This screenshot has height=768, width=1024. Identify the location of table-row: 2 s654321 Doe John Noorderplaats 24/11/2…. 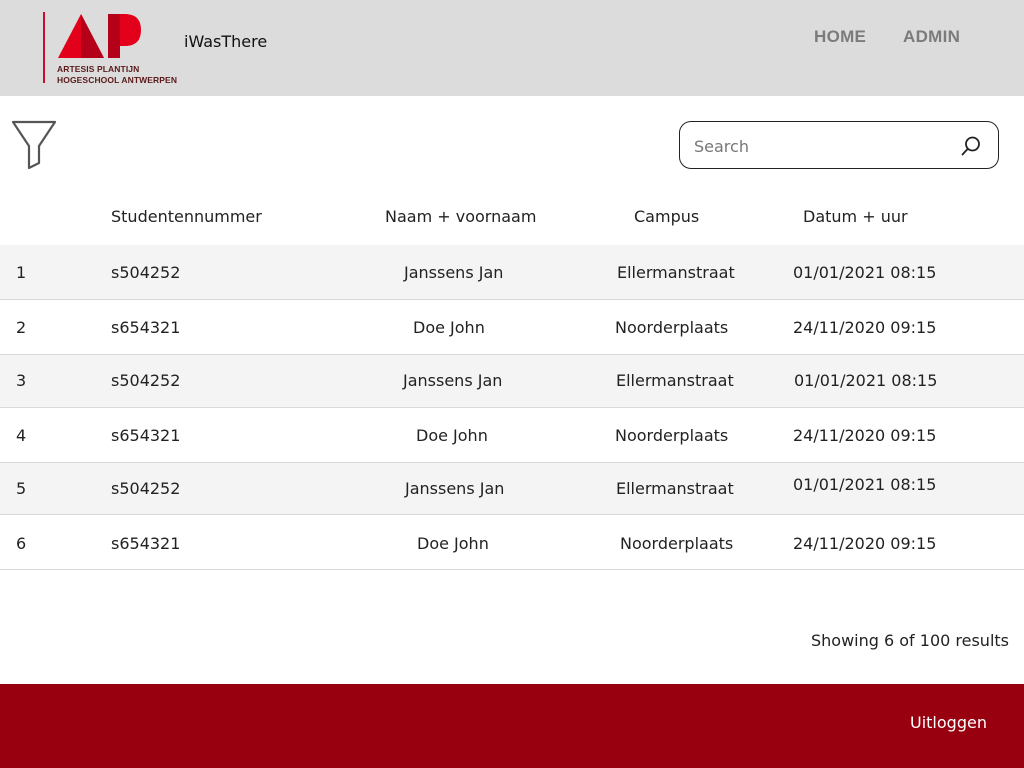
(512, 327).